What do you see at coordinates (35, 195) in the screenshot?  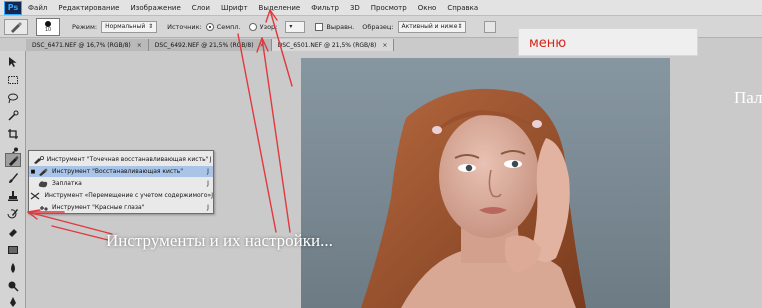 I see `content-aware-move-icon` at bounding box center [35, 195].